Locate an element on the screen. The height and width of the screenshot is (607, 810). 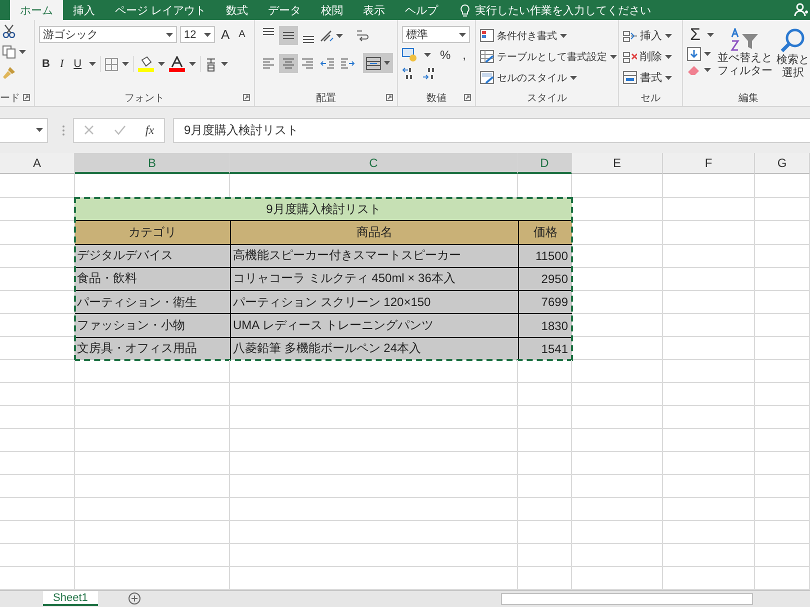
column-header: G is located at coordinates (782, 163).